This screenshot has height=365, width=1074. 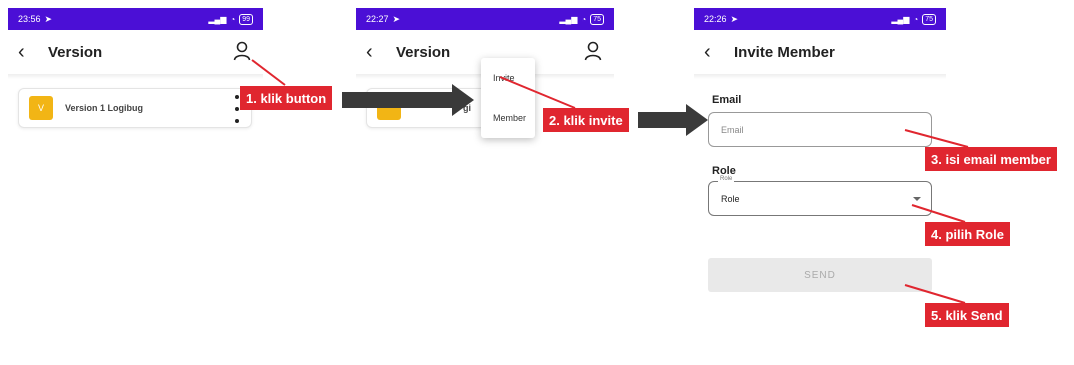 I want to click on callout-step-4: 4. pilih Role, so click(x=967, y=234).